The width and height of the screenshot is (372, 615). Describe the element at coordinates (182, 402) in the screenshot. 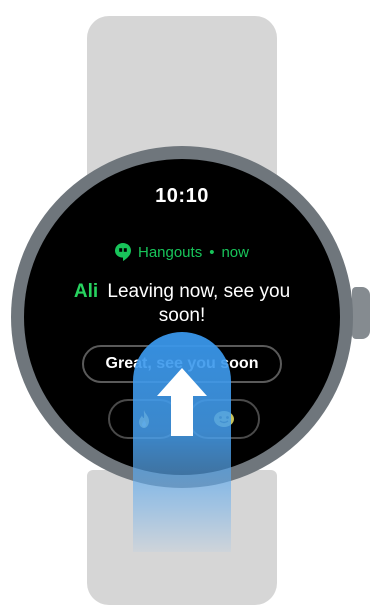

I see `swipe-up-arrow-icon` at that location.